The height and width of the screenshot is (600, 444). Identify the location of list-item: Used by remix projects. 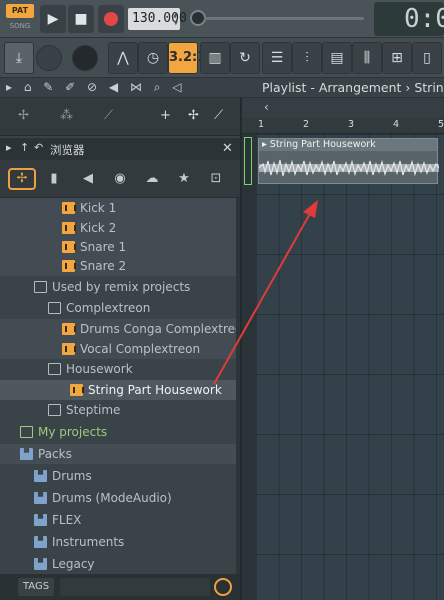
(118, 287).